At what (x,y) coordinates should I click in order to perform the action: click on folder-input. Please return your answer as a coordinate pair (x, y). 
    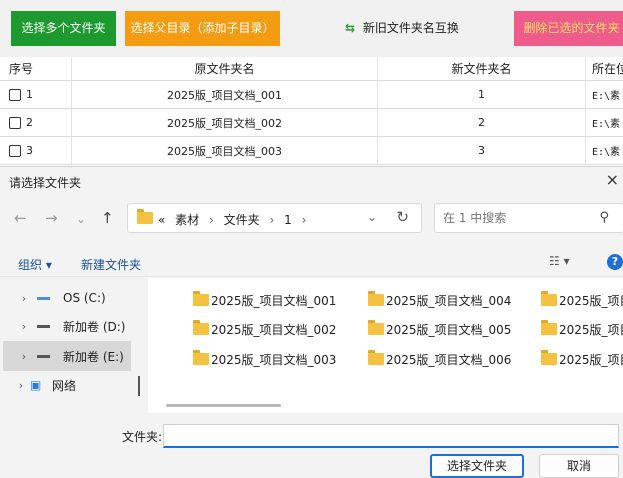
    Looking at the image, I should click on (391, 436).